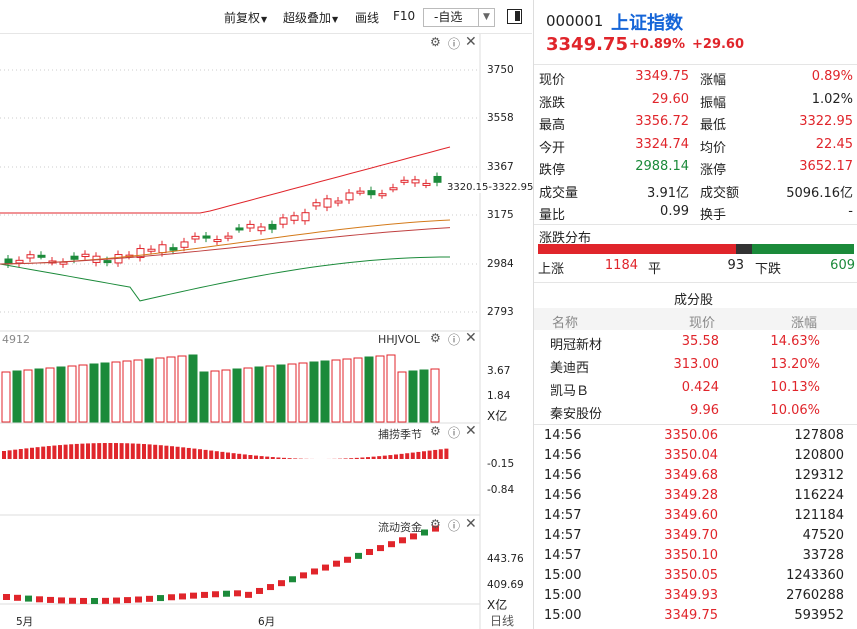 The width and height of the screenshot is (857, 629). What do you see at coordinates (514, 16) in the screenshot?
I see `toggle-panel-icon` at bounding box center [514, 16].